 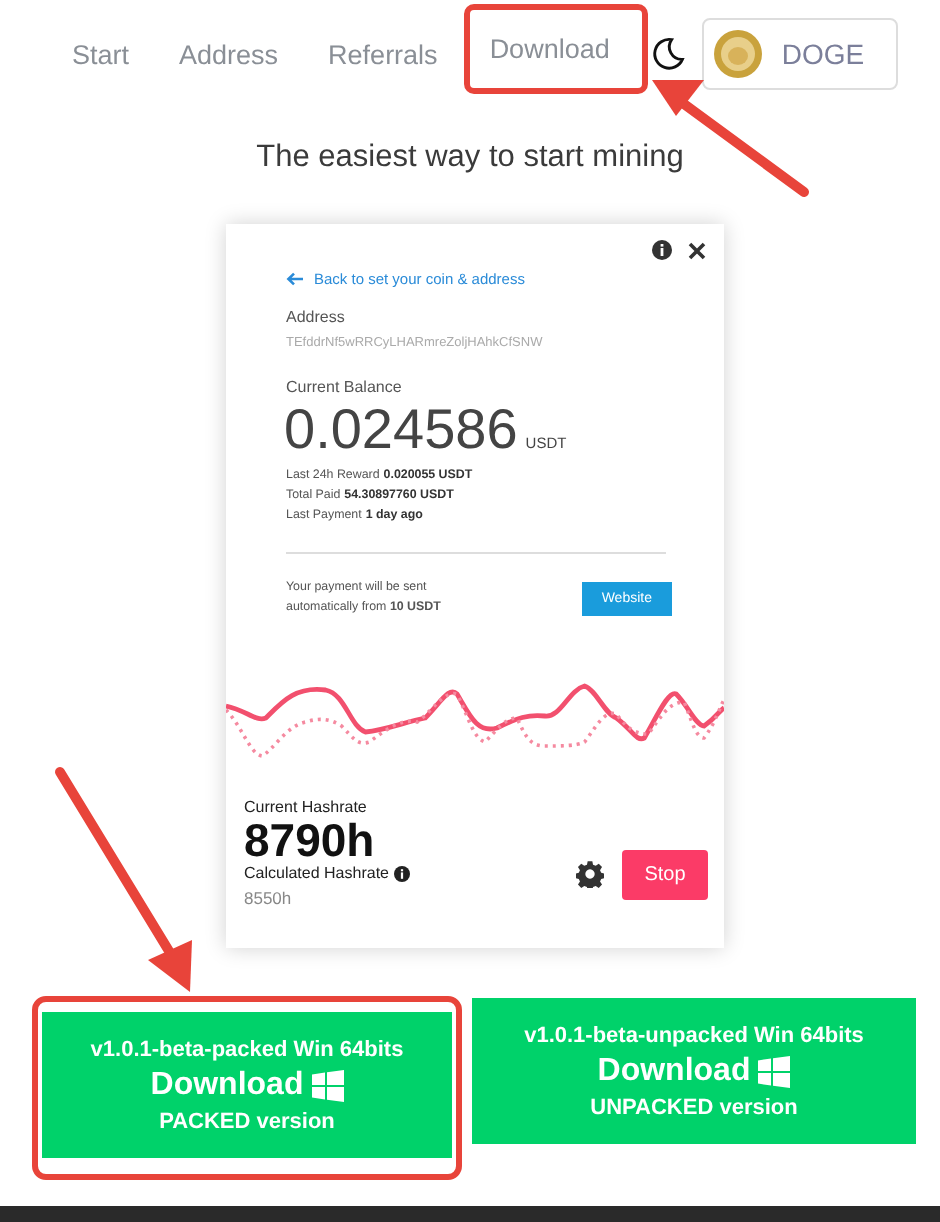 I want to click on hashrate-label: Current Hashrate, so click(x=306, y=807).